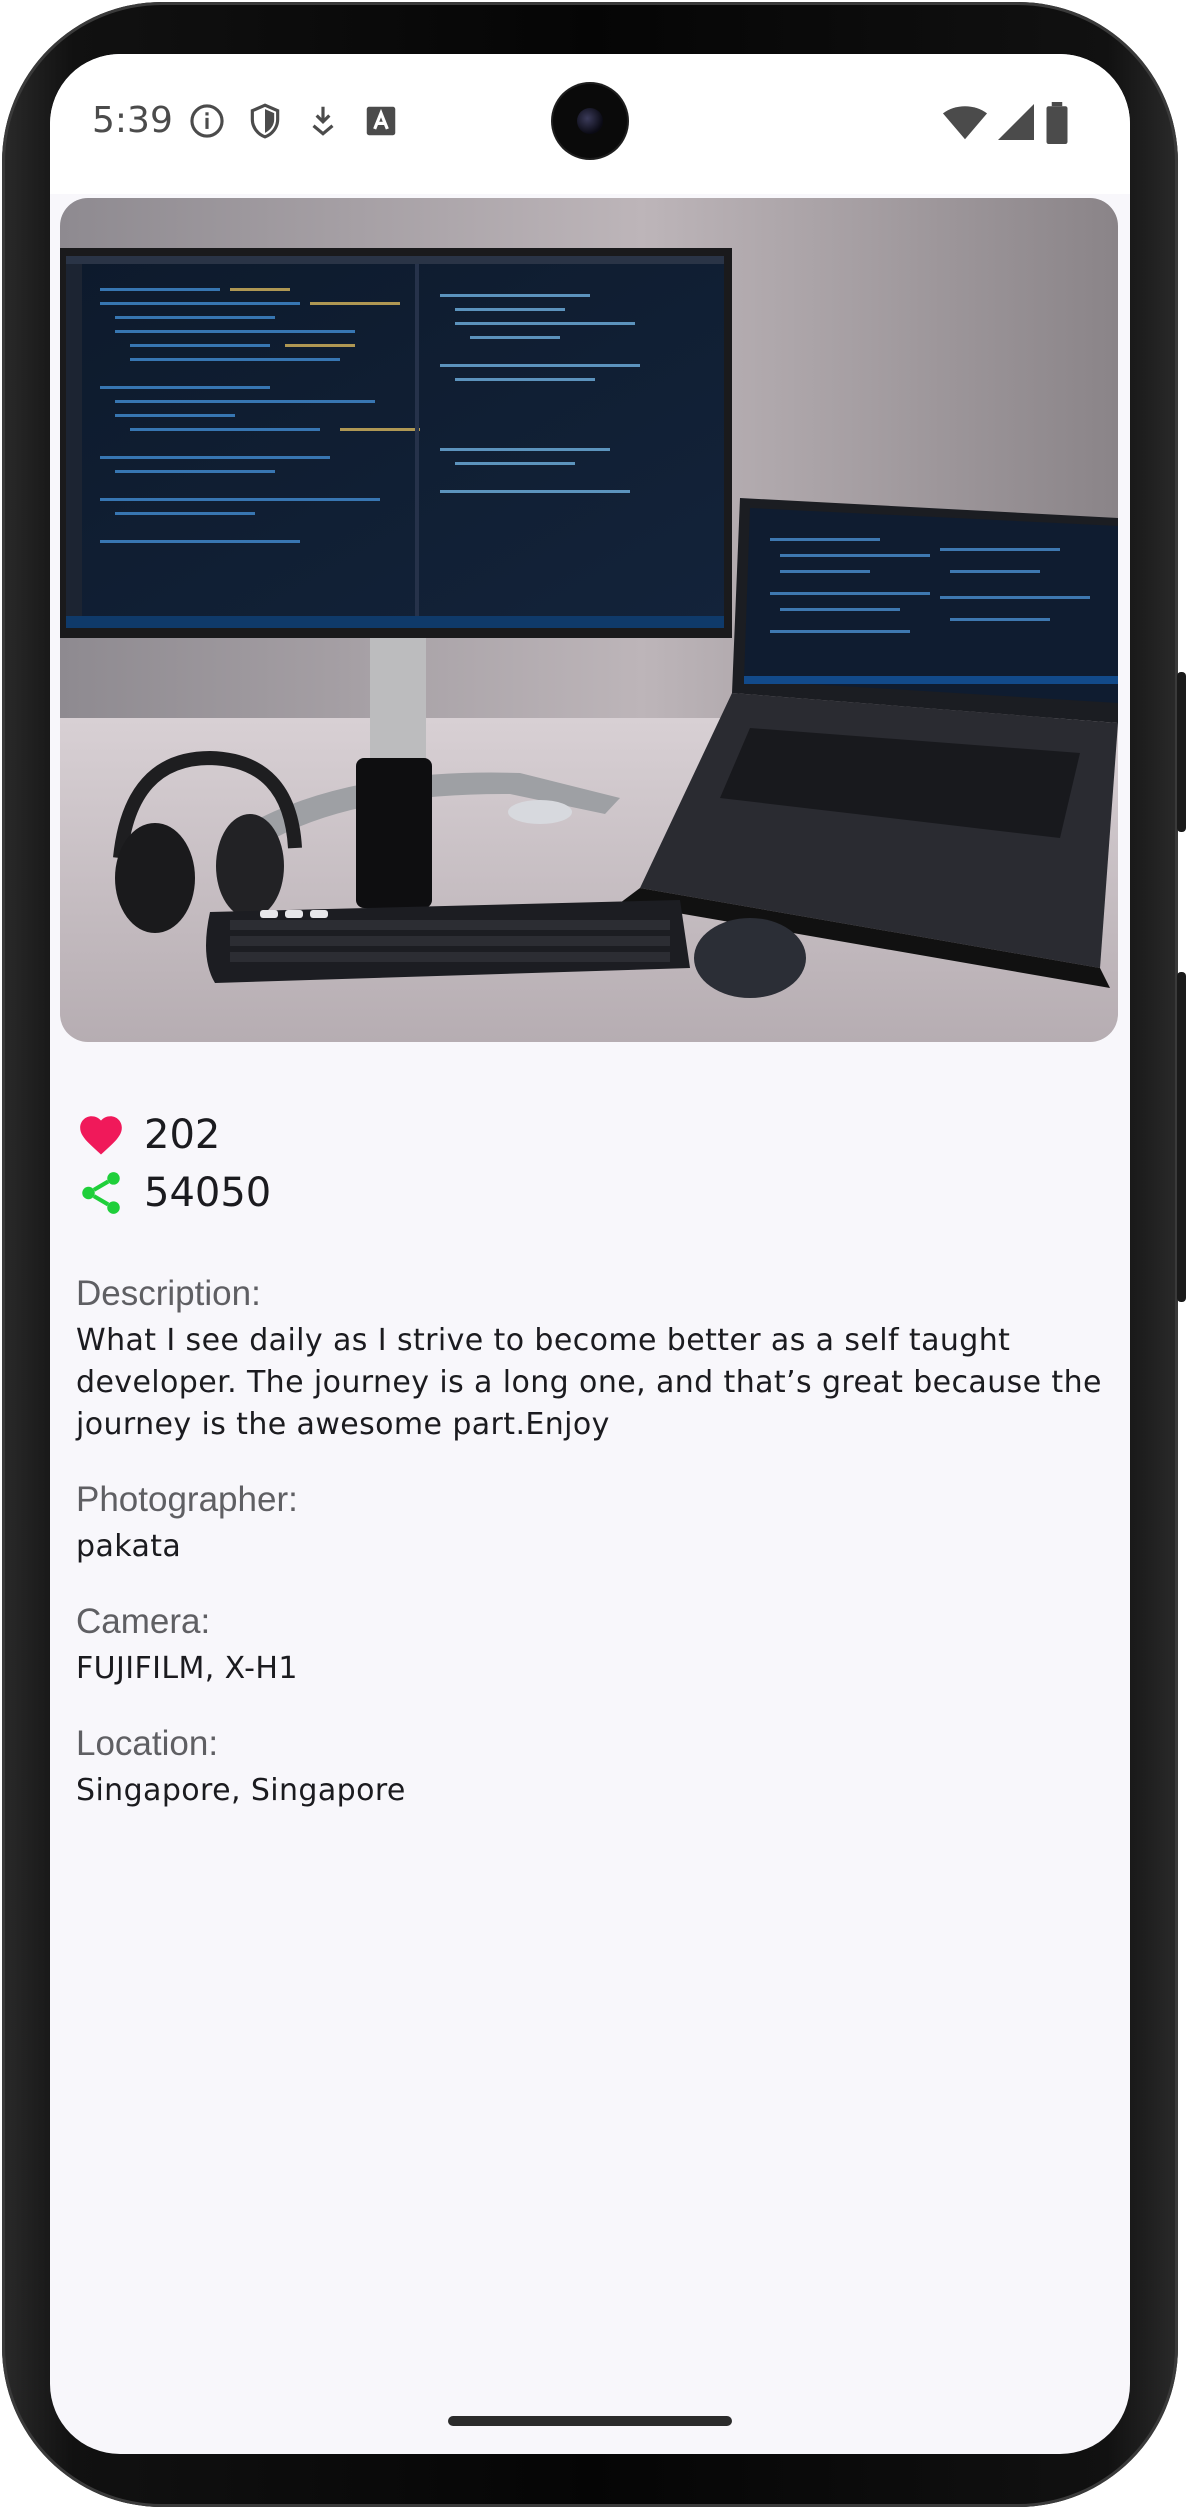 This screenshot has height=2513, width=1187. What do you see at coordinates (1057, 123) in the screenshot?
I see `battery-icon` at bounding box center [1057, 123].